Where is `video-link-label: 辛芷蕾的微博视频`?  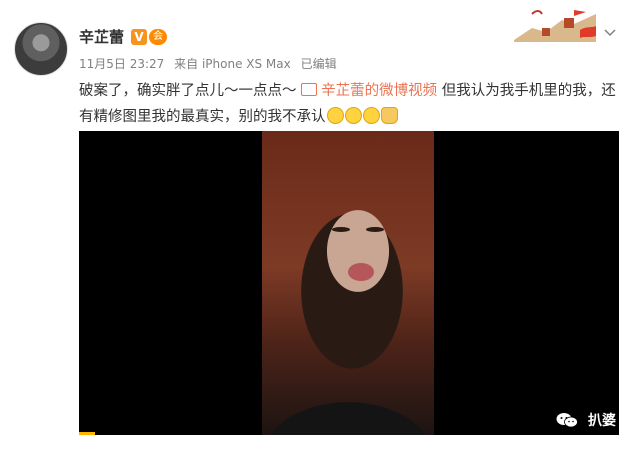 video-link-label: 辛芷蕾的微博视频 is located at coordinates (379, 91).